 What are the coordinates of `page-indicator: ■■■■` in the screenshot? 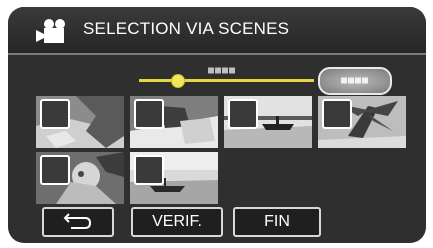 It's located at (222, 70).